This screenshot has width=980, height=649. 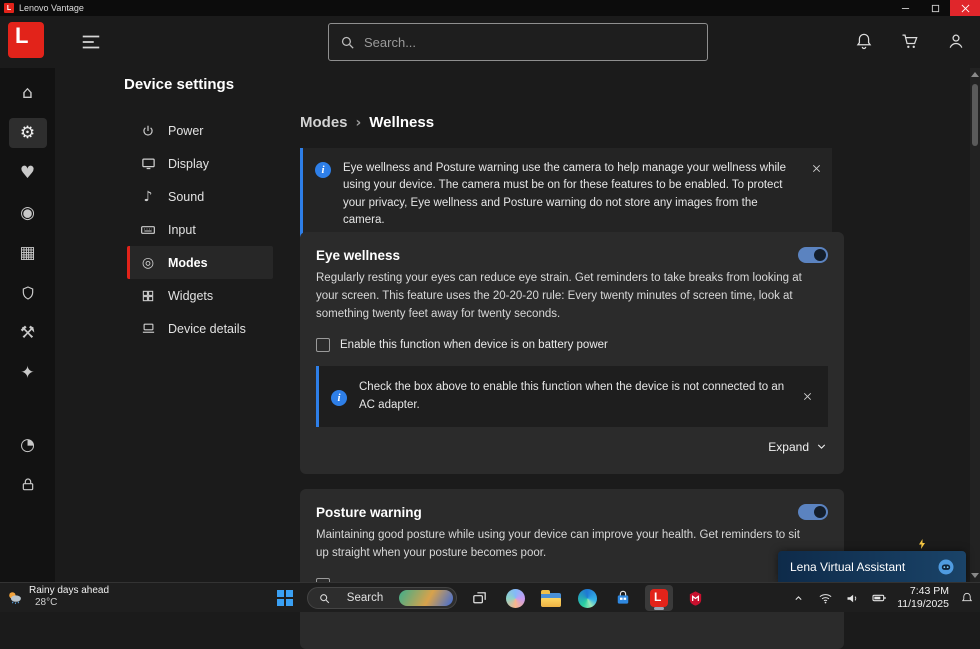 I want to click on lena-virtual-assistant: Lena Virtual Assistant, so click(x=872, y=566).